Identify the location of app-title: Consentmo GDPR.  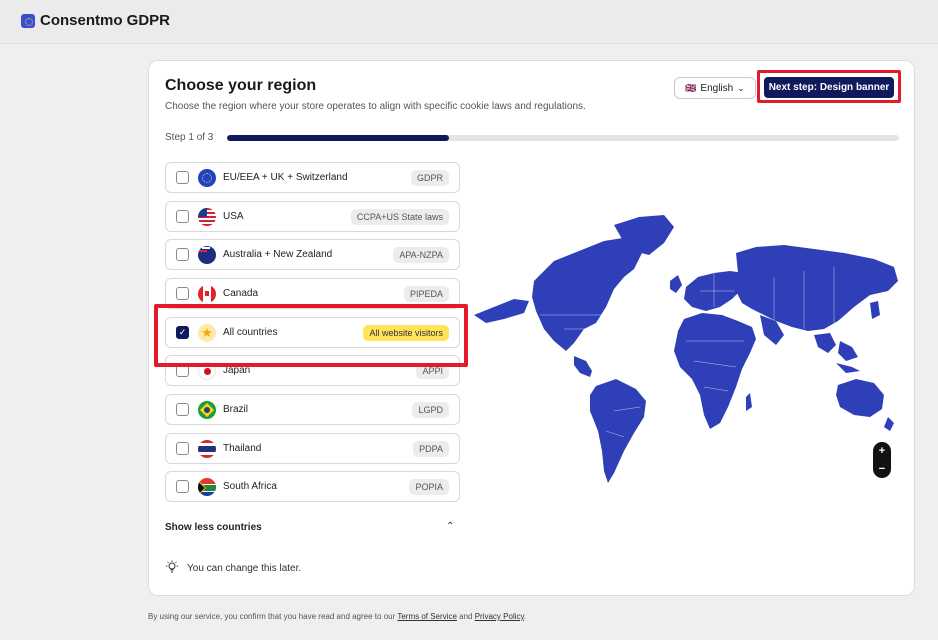
(105, 20).